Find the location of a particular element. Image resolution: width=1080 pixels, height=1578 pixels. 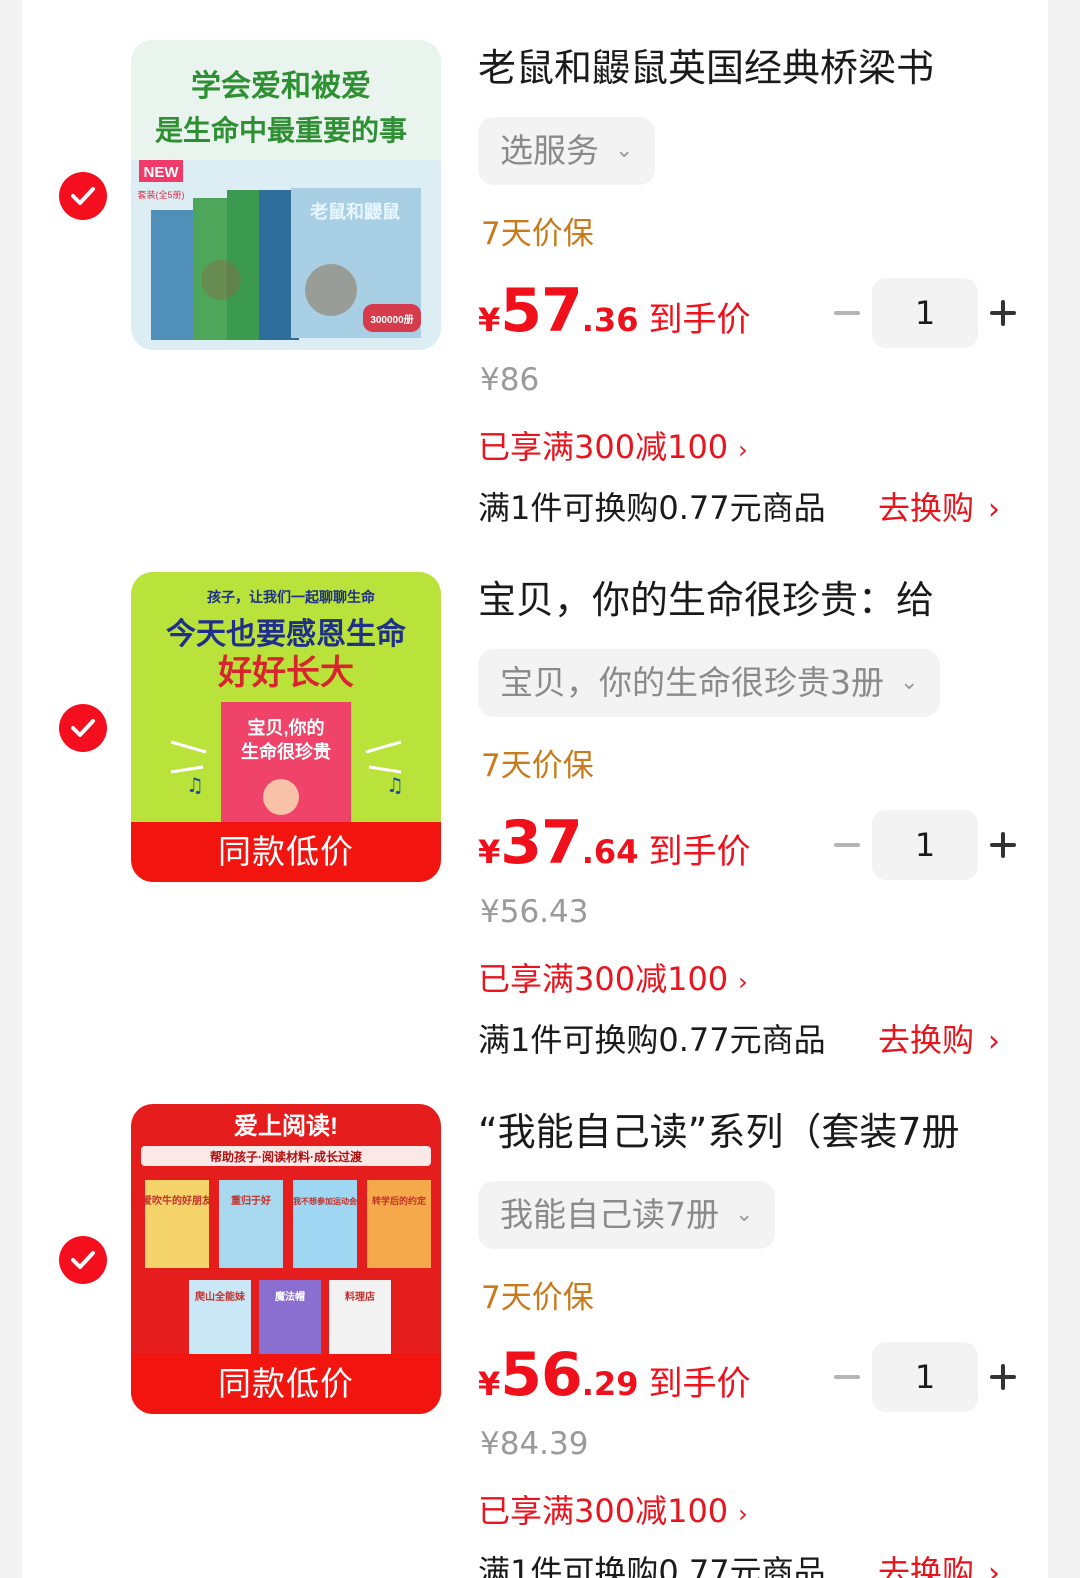

book-title: 爱吹牛的好朋友 is located at coordinates (177, 1200).